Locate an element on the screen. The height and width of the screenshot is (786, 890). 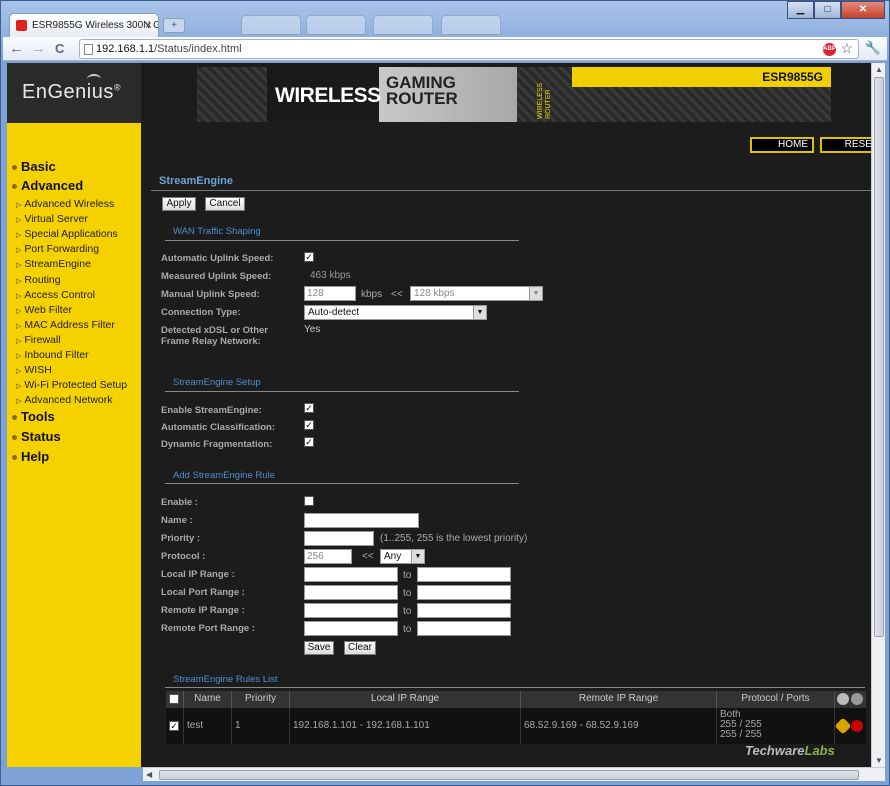
connection-type-select: Auto-detect ▼ is located at coordinates (395, 312).